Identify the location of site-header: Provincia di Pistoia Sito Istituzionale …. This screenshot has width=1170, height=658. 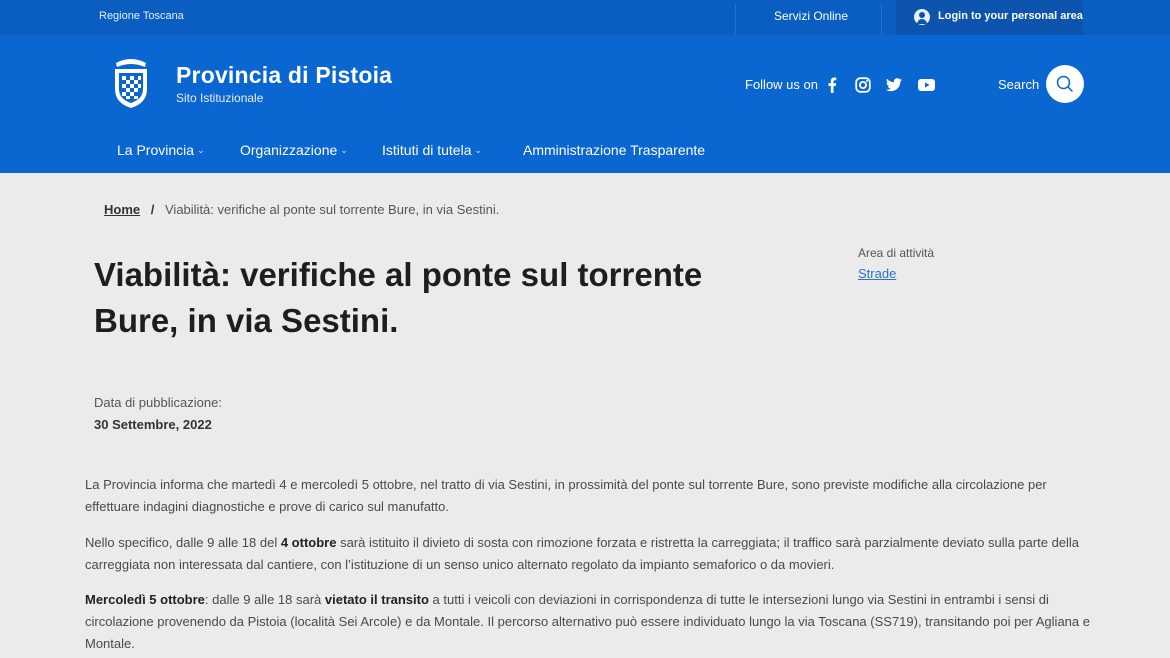
(585, 84).